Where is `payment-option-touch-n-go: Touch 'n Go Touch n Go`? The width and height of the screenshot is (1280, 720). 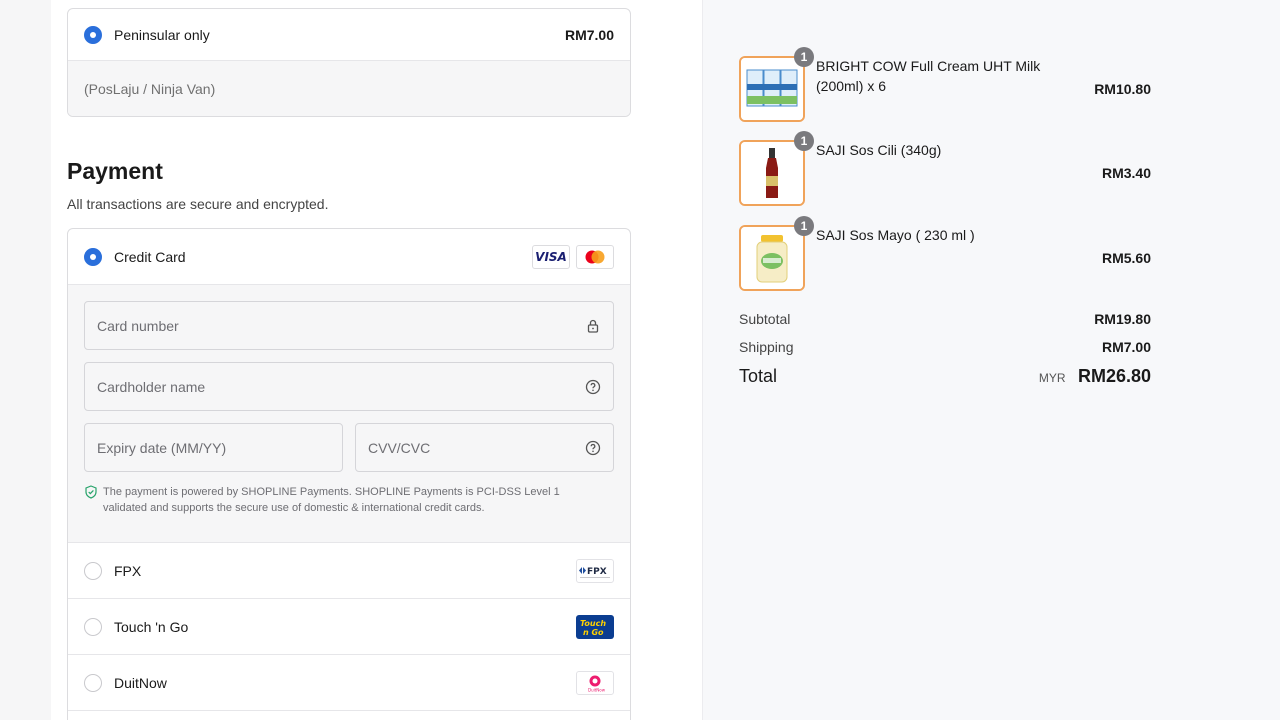 payment-option-touch-n-go: Touch 'n Go Touch n Go is located at coordinates (349, 627).